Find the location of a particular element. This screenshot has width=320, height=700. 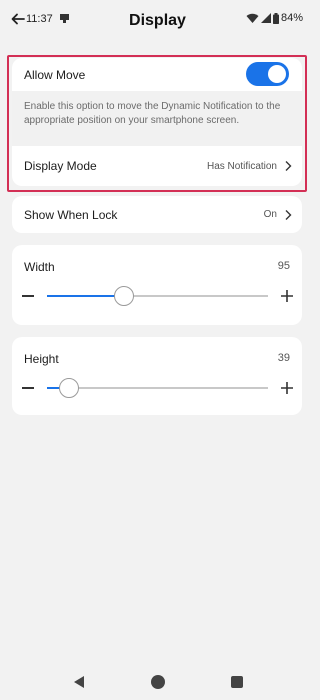

width-minus-icon is located at coordinates (28, 296).